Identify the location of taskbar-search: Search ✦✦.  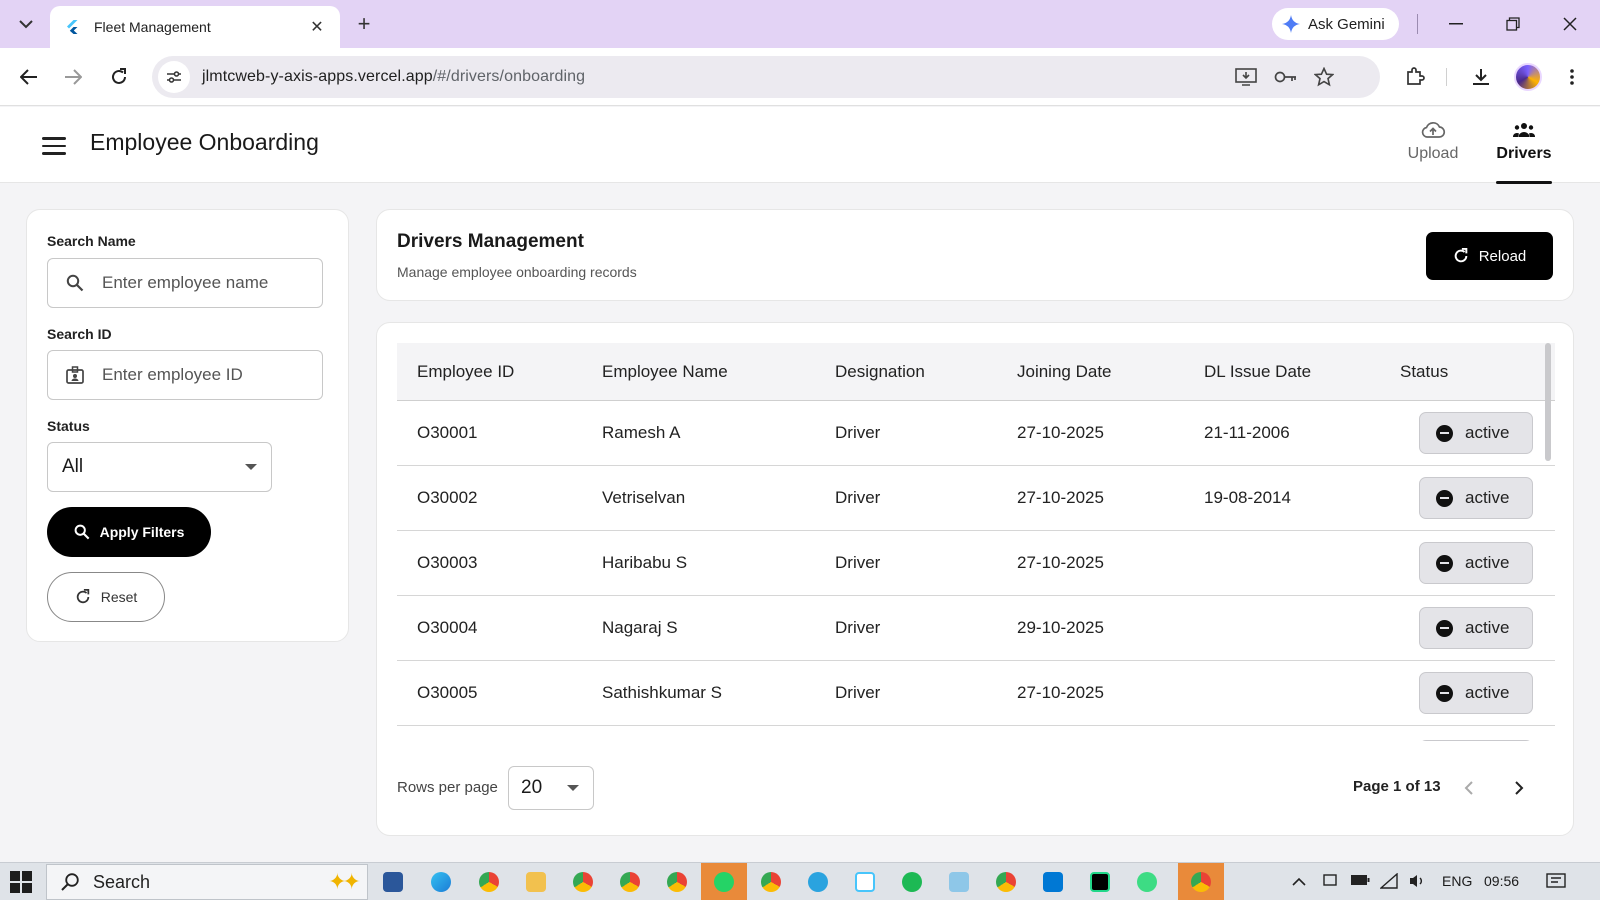
(207, 882).